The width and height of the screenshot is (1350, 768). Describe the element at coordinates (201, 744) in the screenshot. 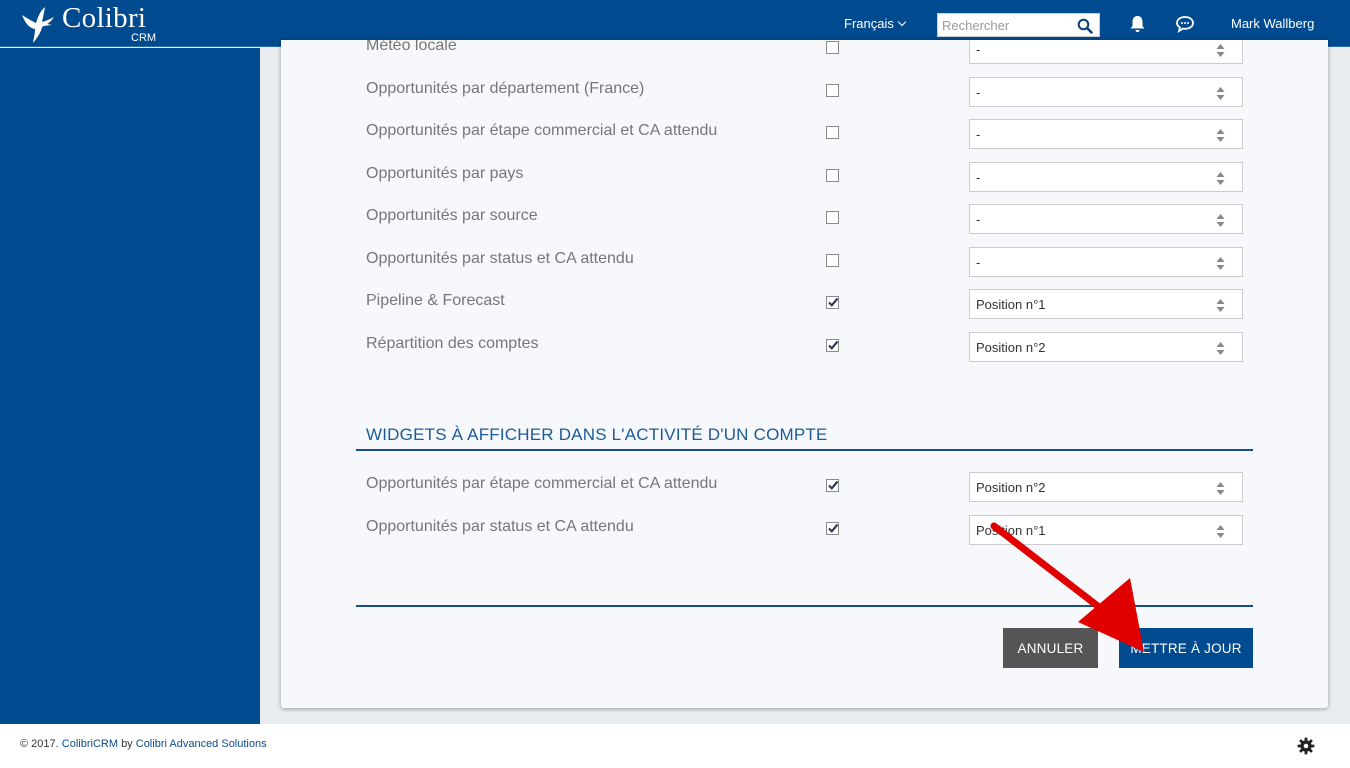

I see `company-link: Colibri Advanced Solutions` at that location.